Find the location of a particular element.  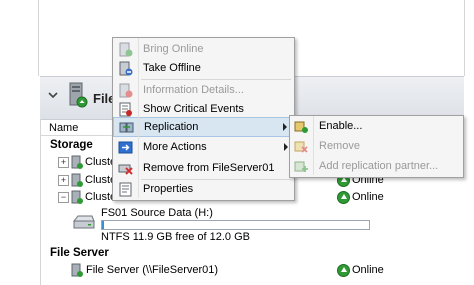

window-border-right is located at coordinates (464, 38).